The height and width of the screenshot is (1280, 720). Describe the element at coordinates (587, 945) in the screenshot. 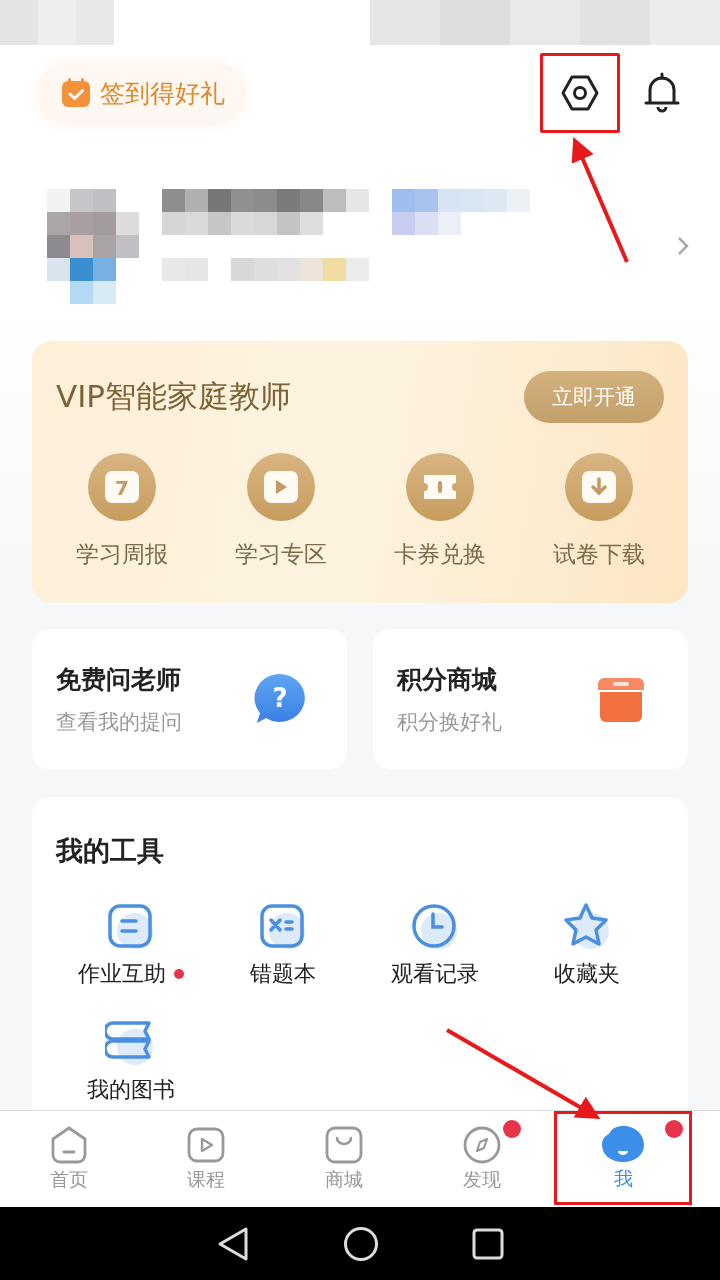

I see `tool-item: 收藏夹` at that location.